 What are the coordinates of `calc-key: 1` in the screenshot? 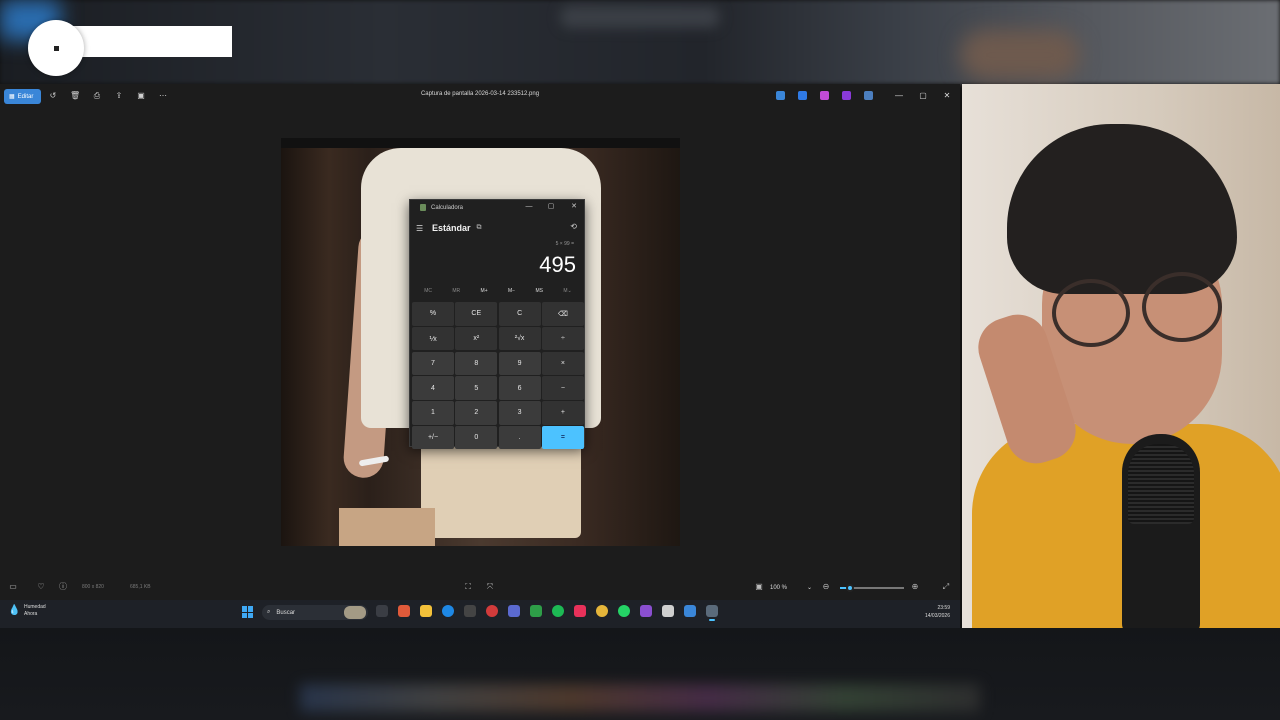 It's located at (433, 413).